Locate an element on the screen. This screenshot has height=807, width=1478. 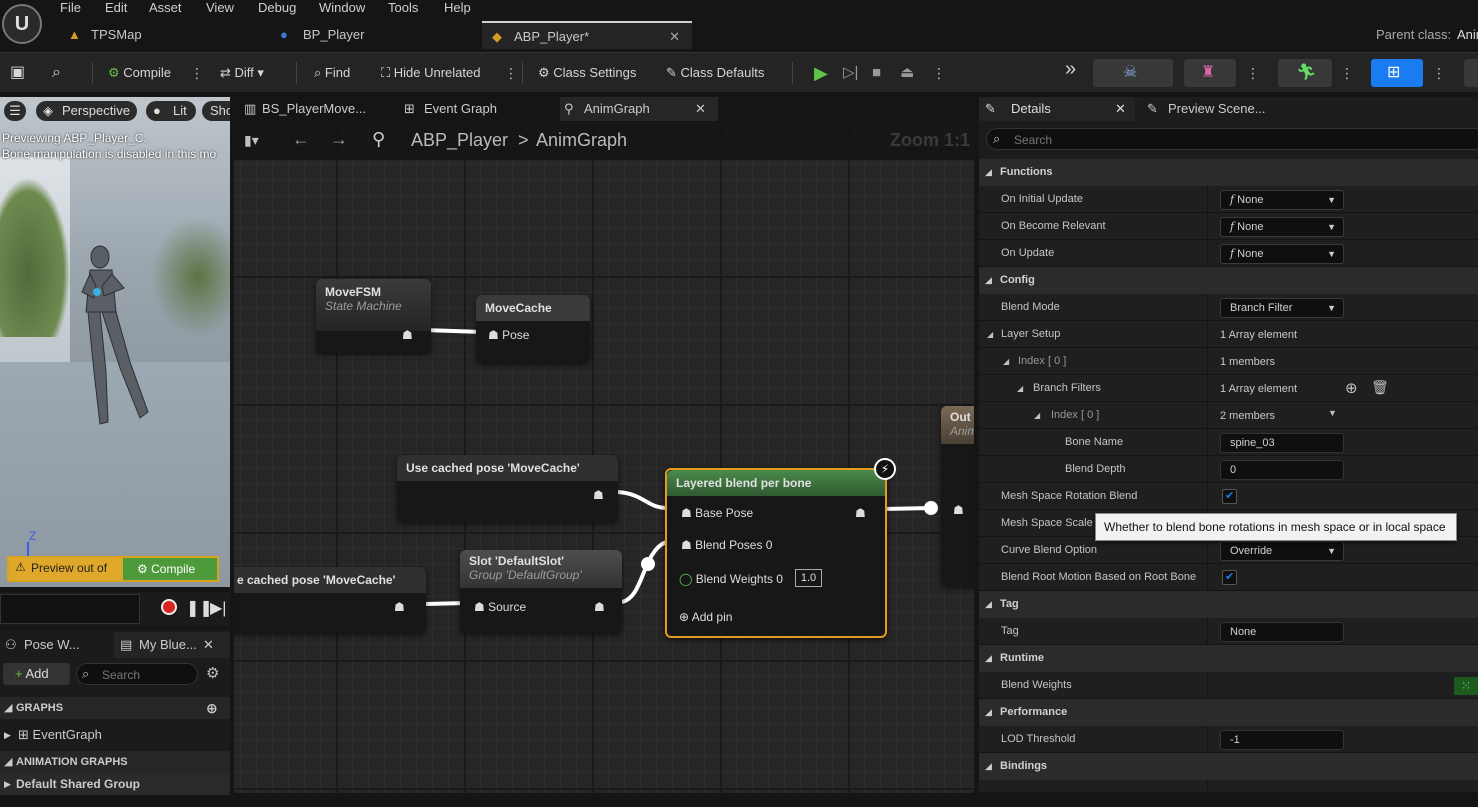
compile-button: ⚙ Compile is located at coordinates (139, 73).